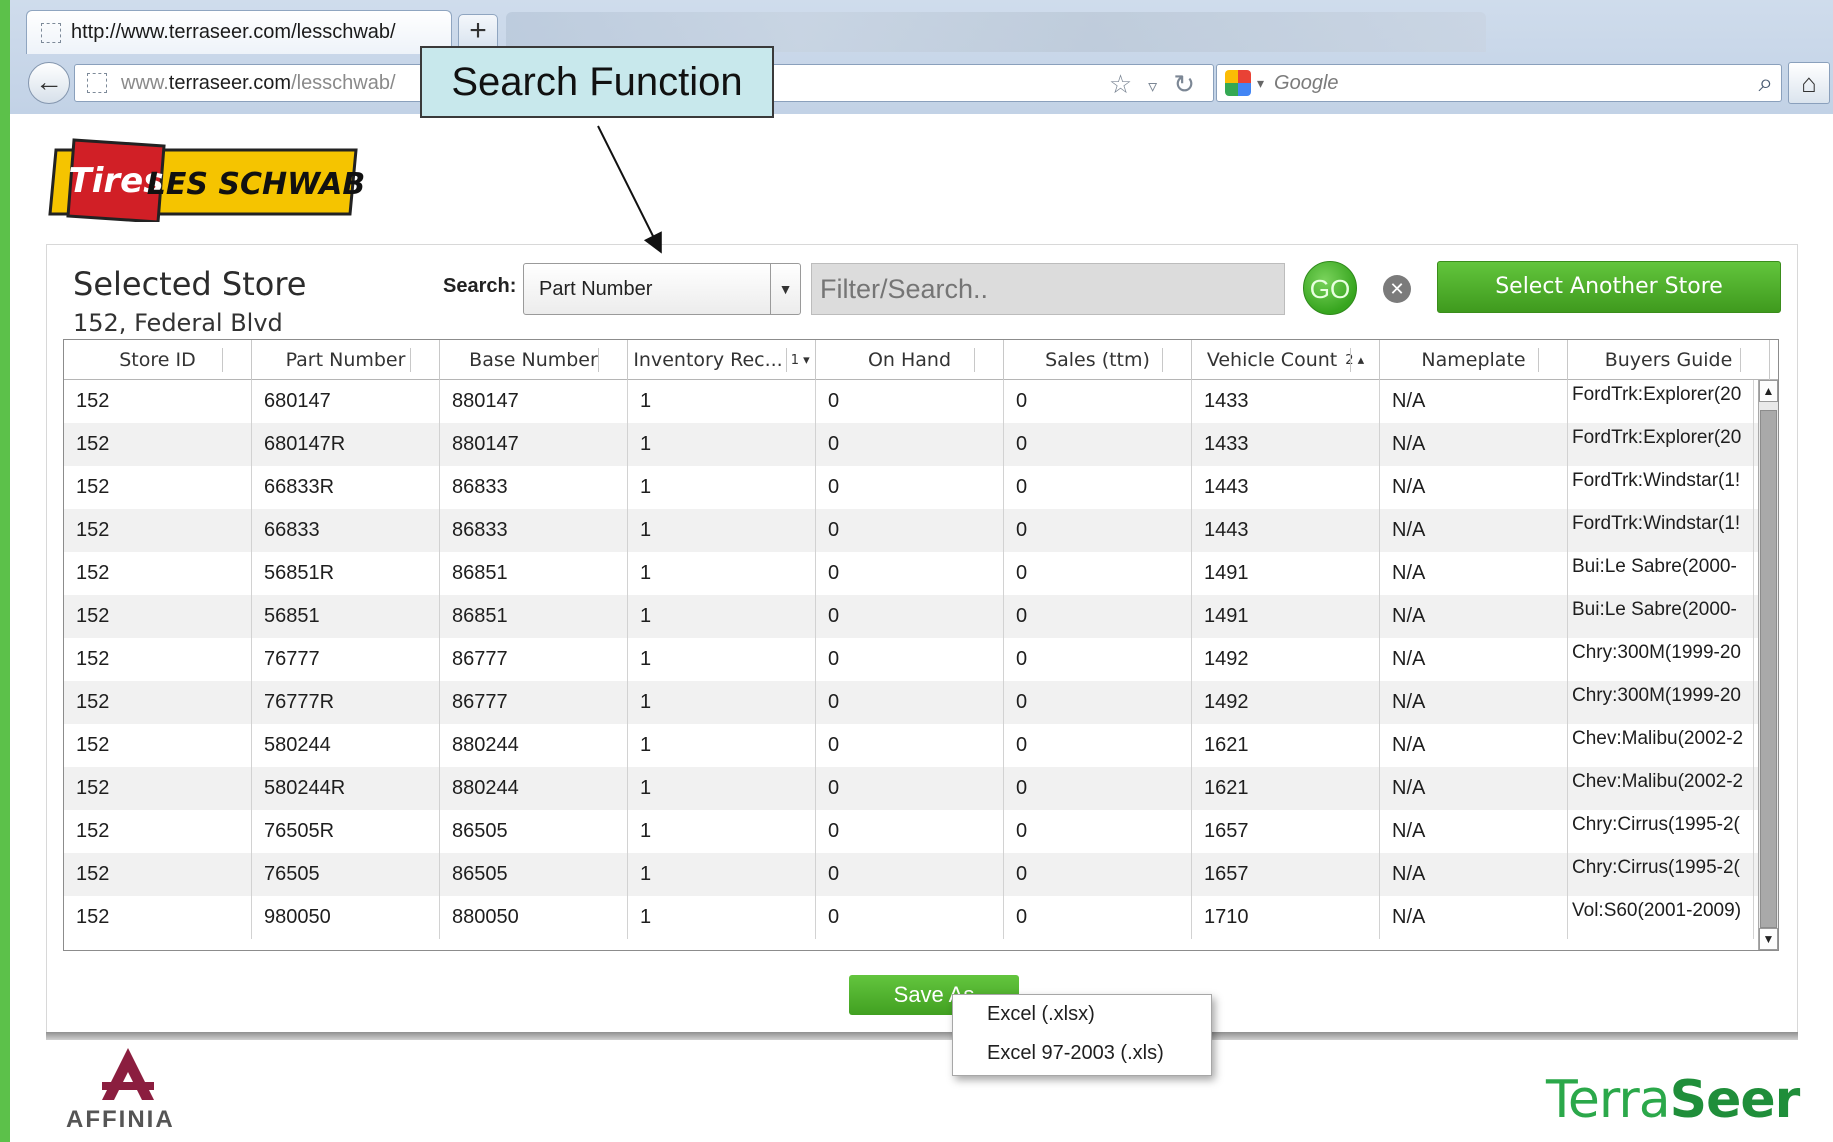  I want to click on table-row: 152 76777 86777 1 0 0 1492 N/A Chry:300M(1999-20, so click(914, 659).